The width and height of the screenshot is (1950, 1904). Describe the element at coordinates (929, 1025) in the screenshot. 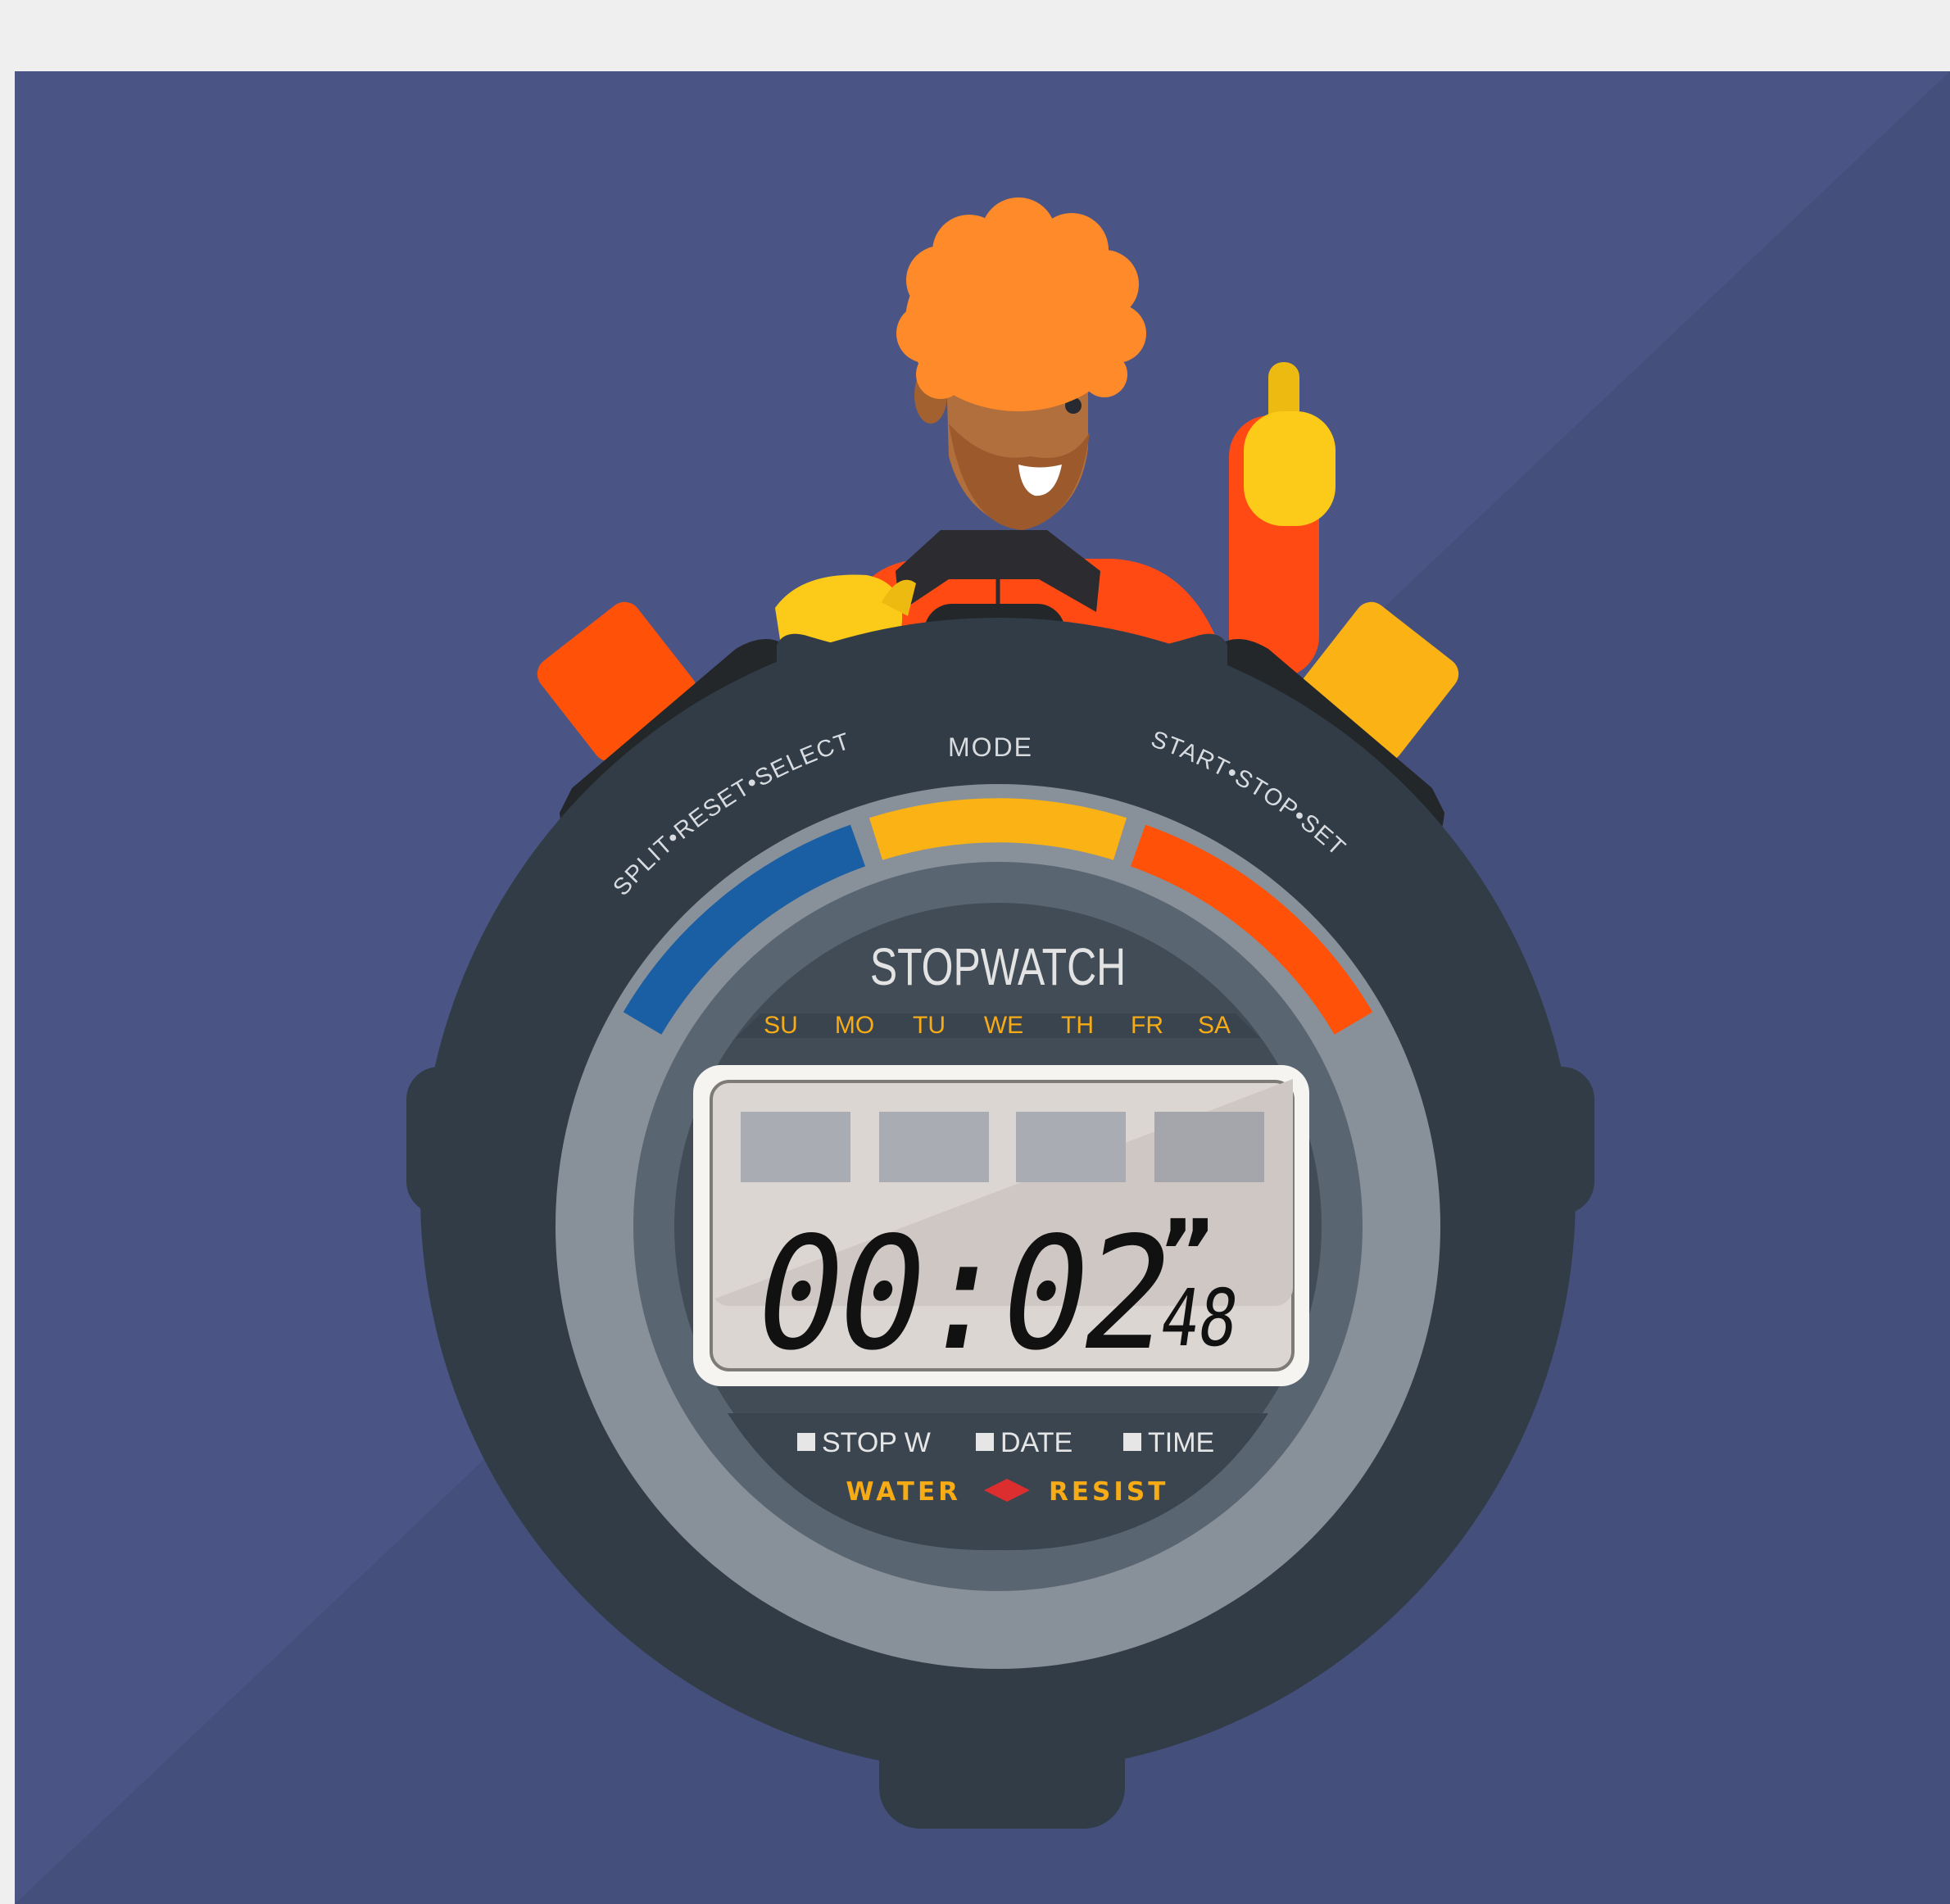

I see `weekday-label: TU` at that location.